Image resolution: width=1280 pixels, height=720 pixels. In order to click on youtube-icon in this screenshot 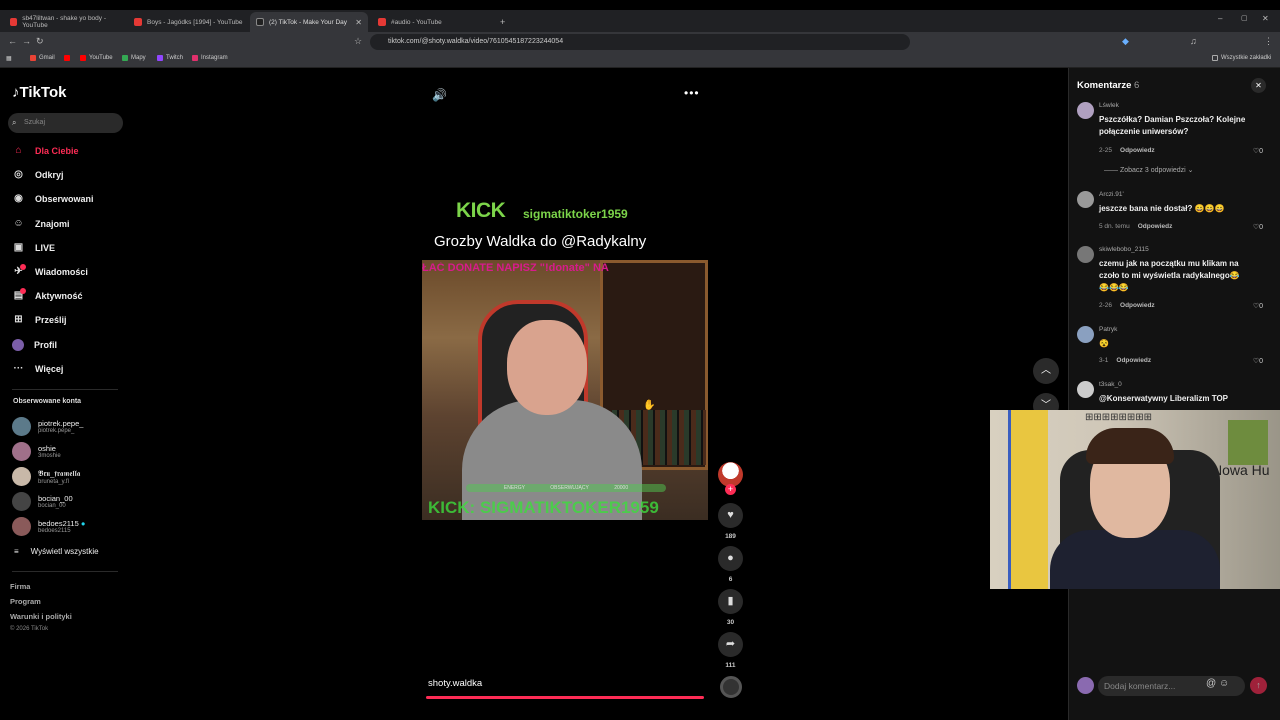, I will do `click(83, 58)`.